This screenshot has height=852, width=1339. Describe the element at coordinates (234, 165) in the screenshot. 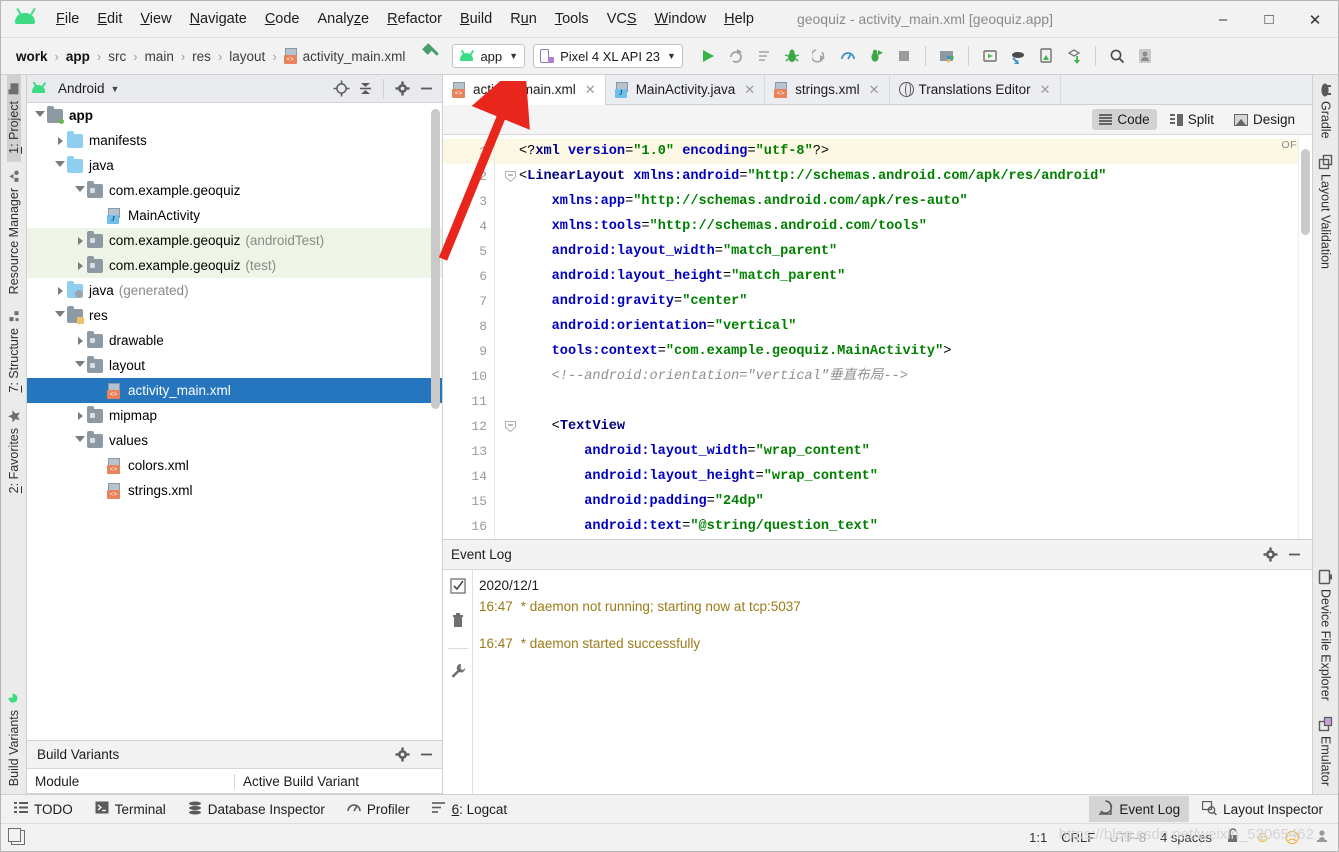

I see `tree-item-java: java` at that location.